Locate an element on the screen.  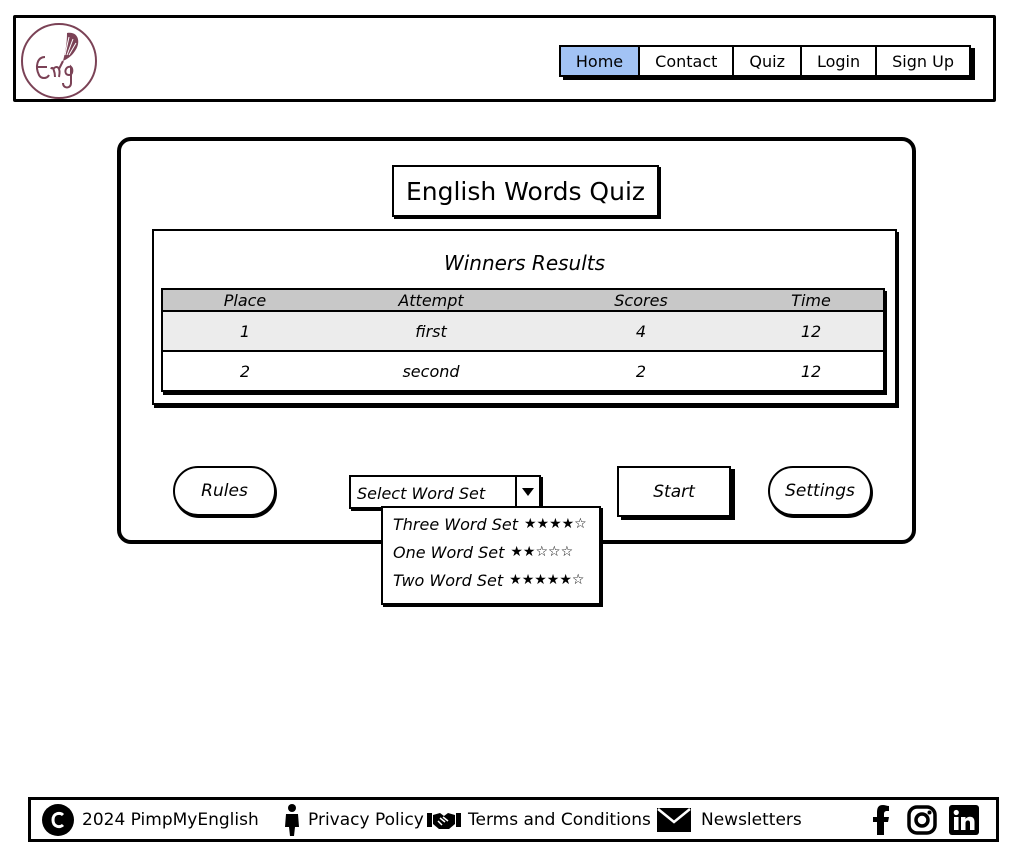
column-header-attempt: Attempt is located at coordinates (430, 300).